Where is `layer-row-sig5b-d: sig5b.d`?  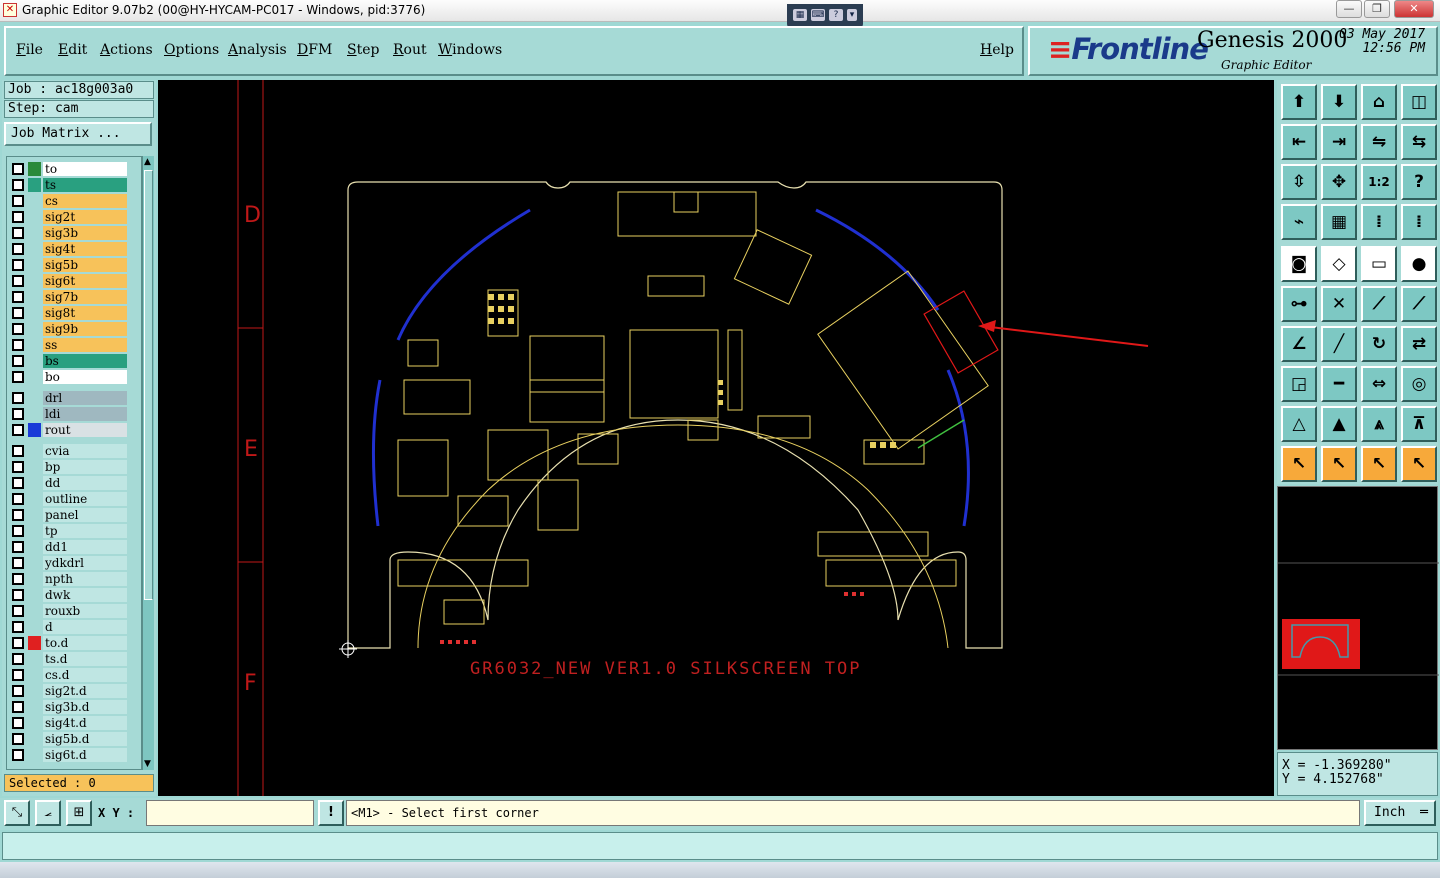 layer-row-sig5b-d: sig5b.d is located at coordinates (74, 739).